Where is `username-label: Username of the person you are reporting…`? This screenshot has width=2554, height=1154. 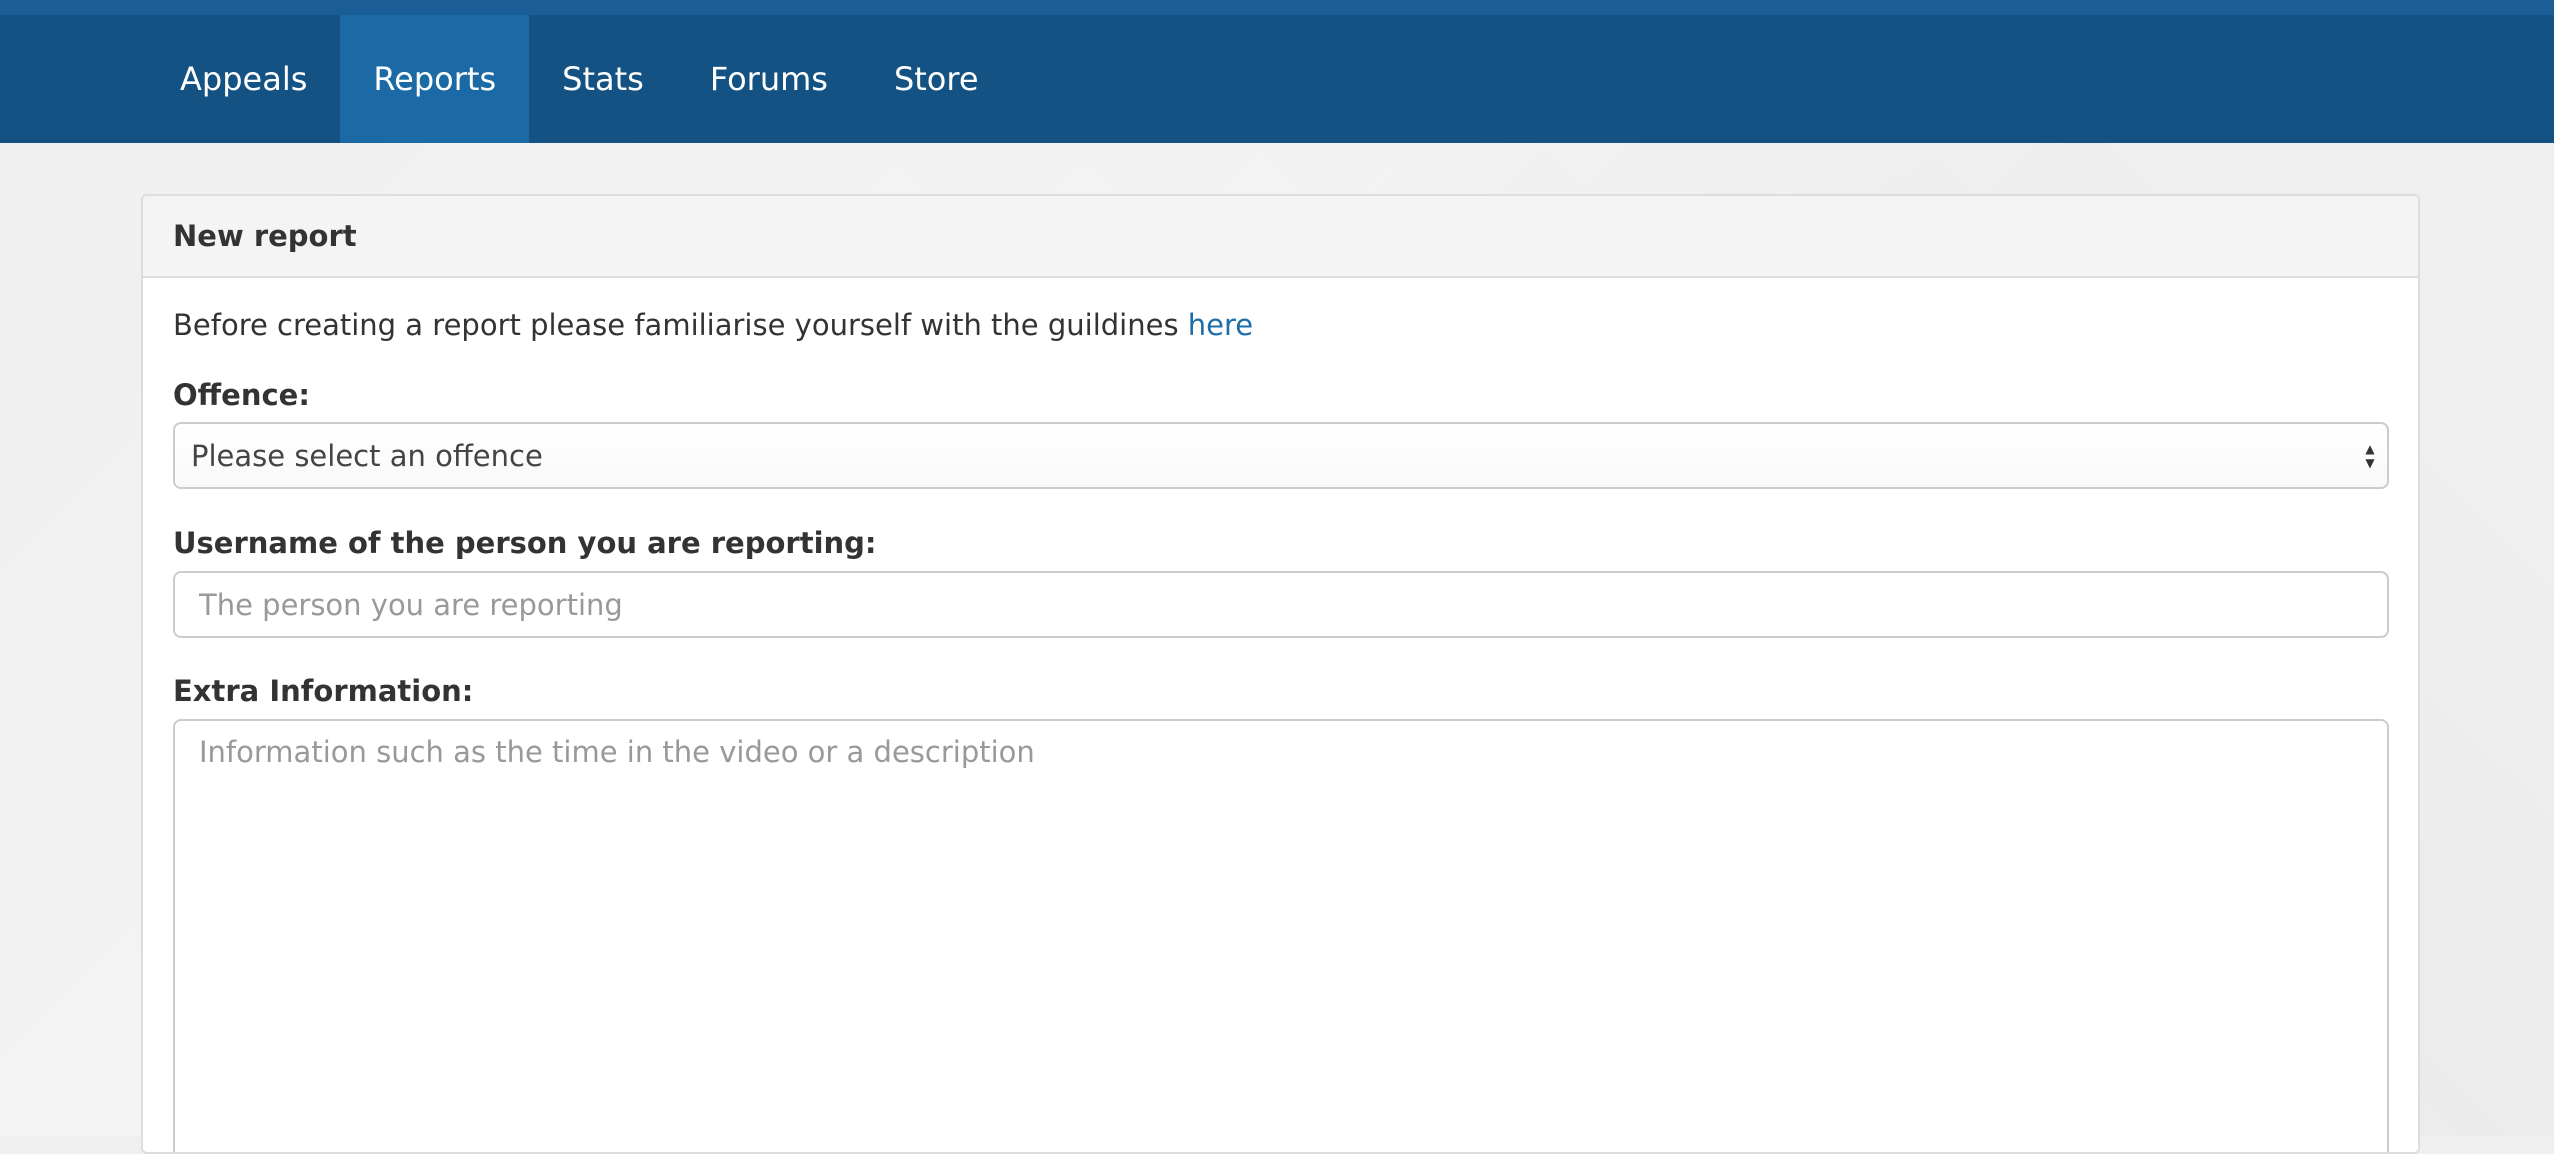
username-label: Username of the person you are reporting… is located at coordinates (525, 543).